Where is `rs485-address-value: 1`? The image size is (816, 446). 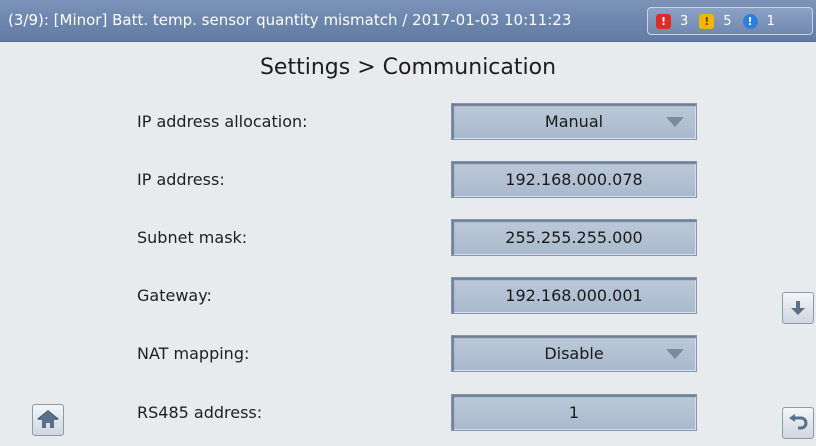 rs485-address-value: 1 is located at coordinates (574, 412).